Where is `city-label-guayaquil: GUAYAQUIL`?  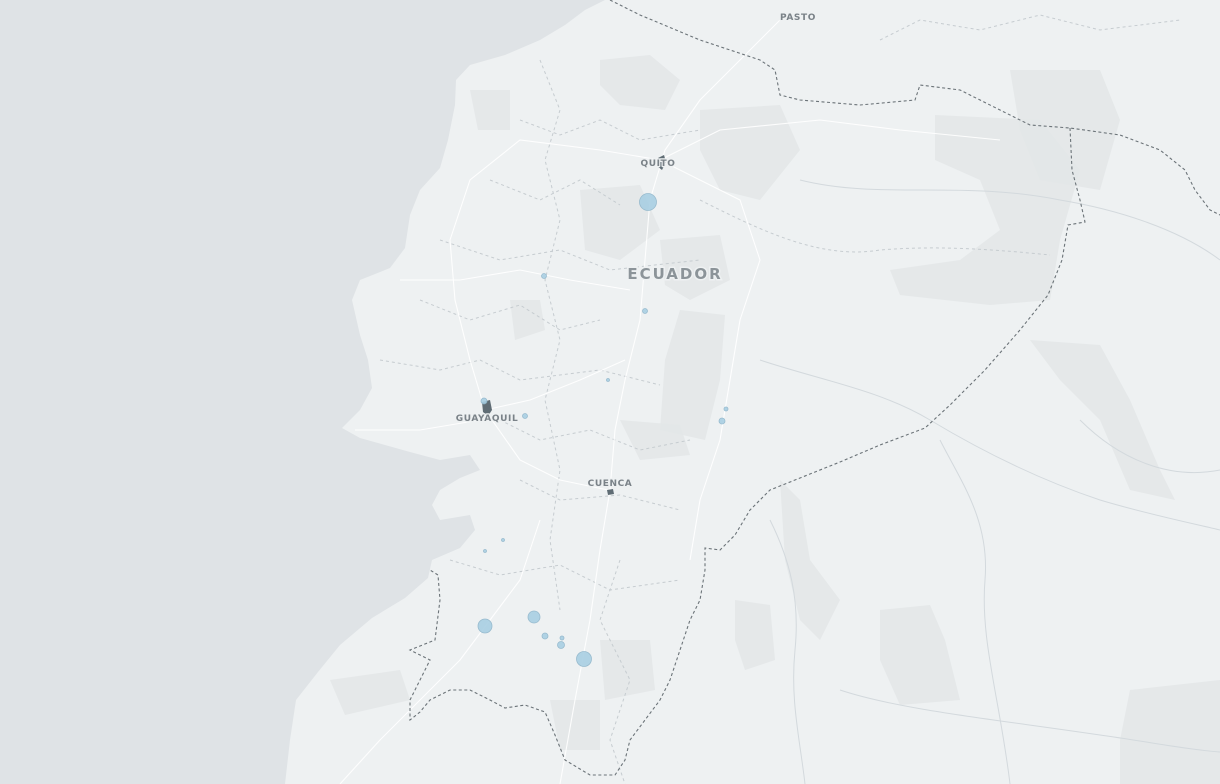
city-label-guayaquil: GUAYAQUIL is located at coordinates (487, 419).